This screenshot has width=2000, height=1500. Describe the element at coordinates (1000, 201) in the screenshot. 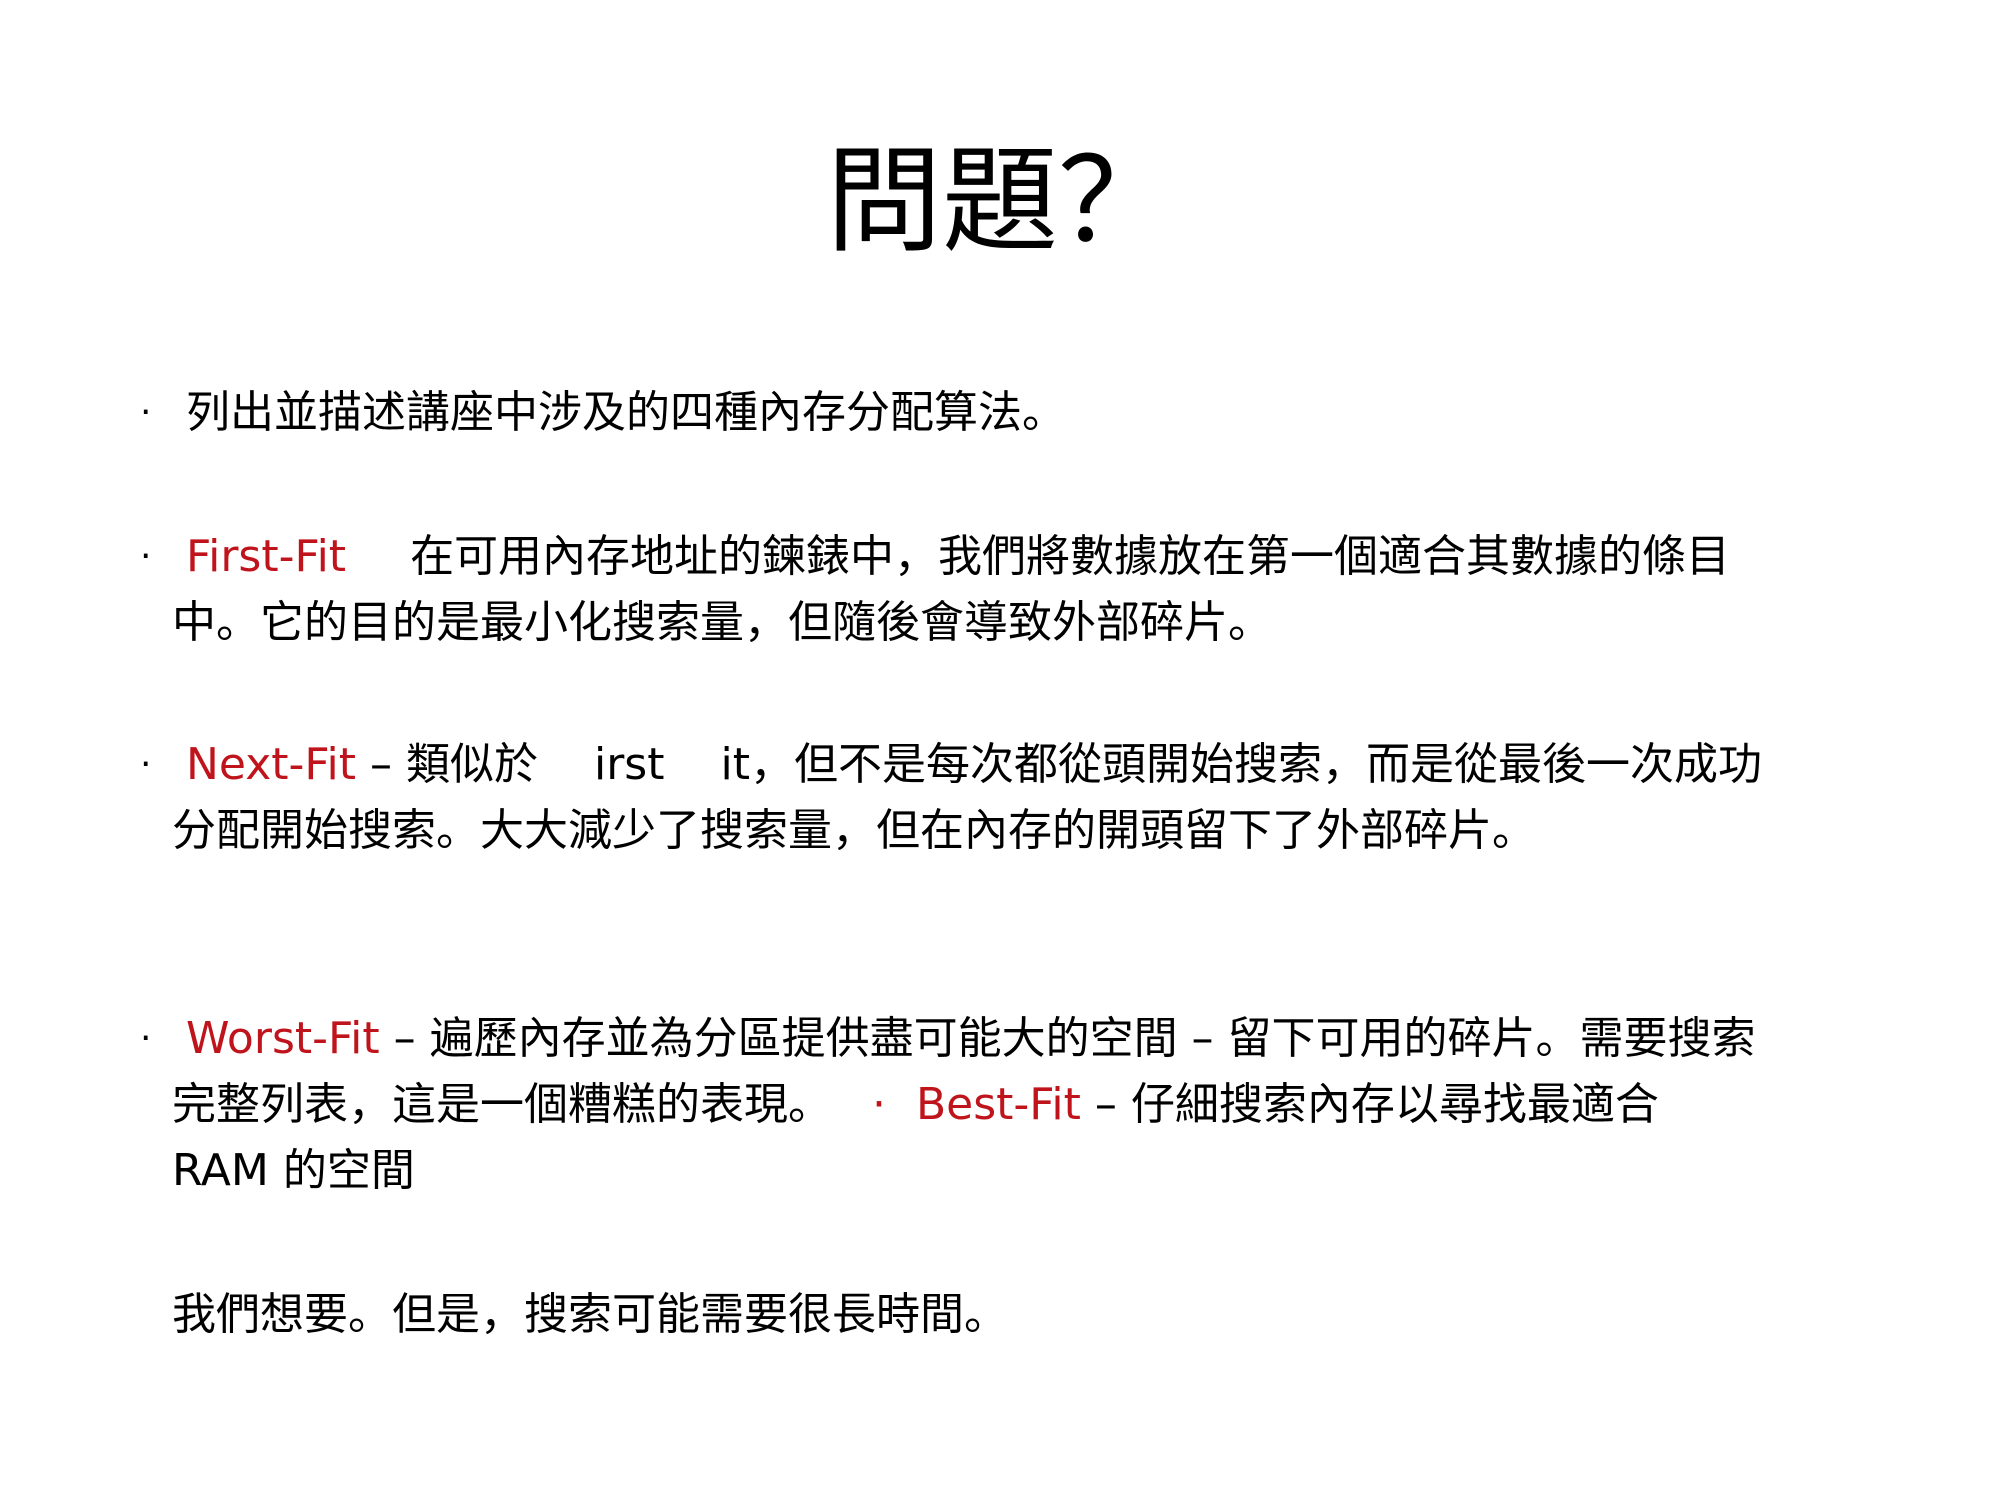

I see `slide-title: 問題？` at that location.